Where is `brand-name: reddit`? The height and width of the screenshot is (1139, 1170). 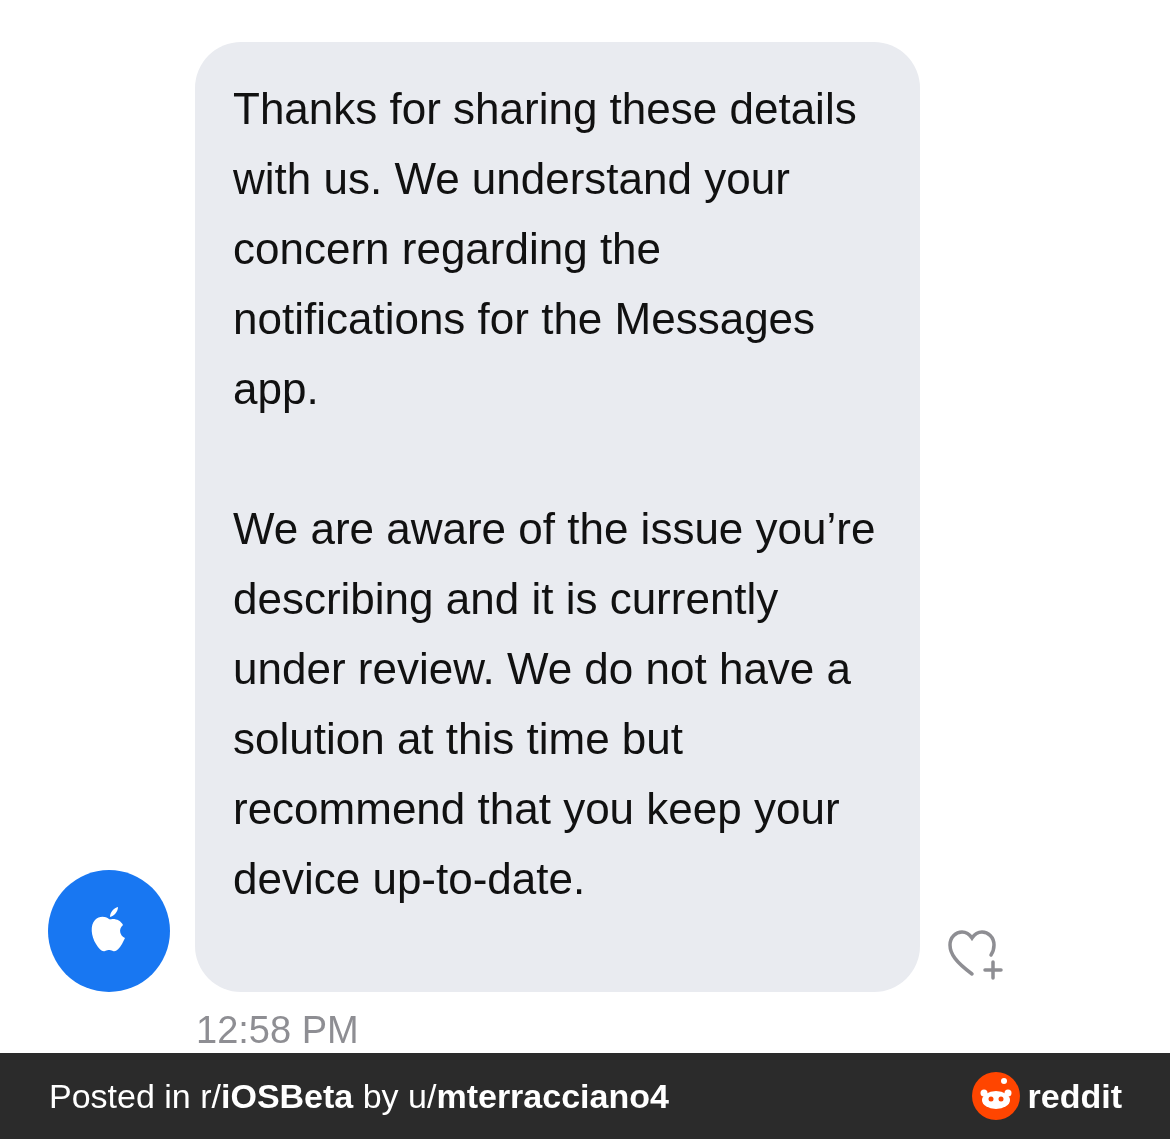 brand-name: reddit is located at coordinates (1074, 1096).